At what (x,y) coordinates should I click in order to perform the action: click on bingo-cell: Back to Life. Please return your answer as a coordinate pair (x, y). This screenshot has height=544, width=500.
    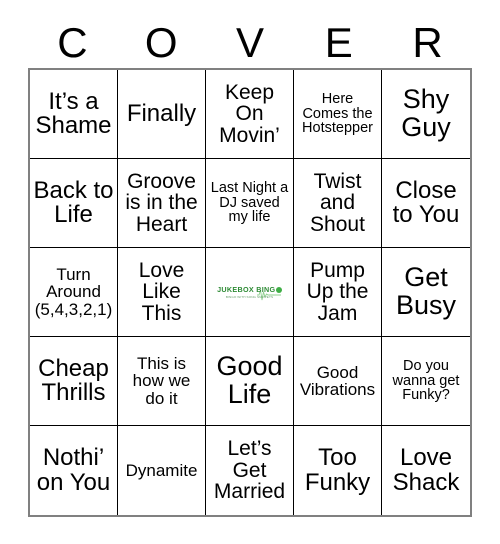
    Looking at the image, I should click on (74, 203).